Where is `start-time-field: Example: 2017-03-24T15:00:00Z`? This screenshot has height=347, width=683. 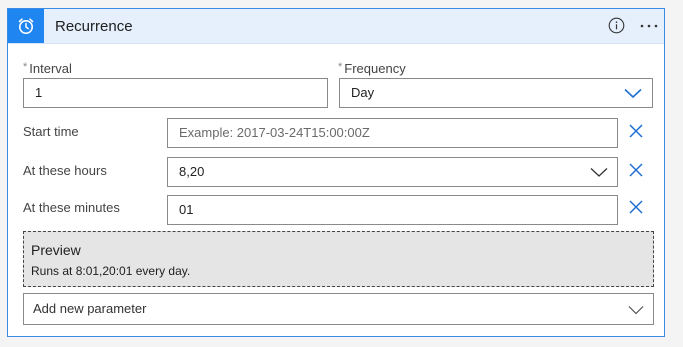 start-time-field: Example: 2017-03-24T15:00:00Z is located at coordinates (392, 133).